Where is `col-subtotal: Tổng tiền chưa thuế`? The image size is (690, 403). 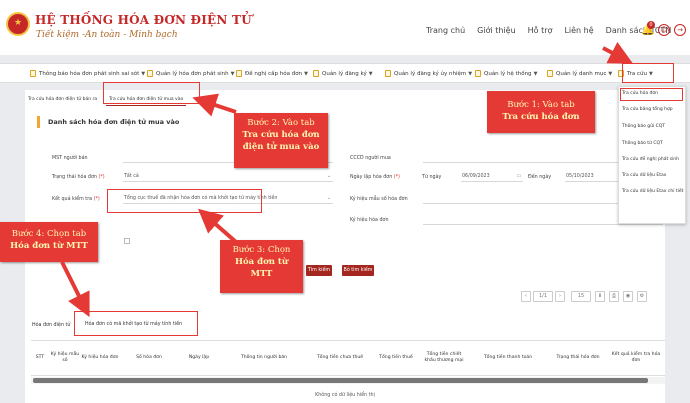 col-subtotal: Tổng tiền chưa thuế is located at coordinates (340, 357).